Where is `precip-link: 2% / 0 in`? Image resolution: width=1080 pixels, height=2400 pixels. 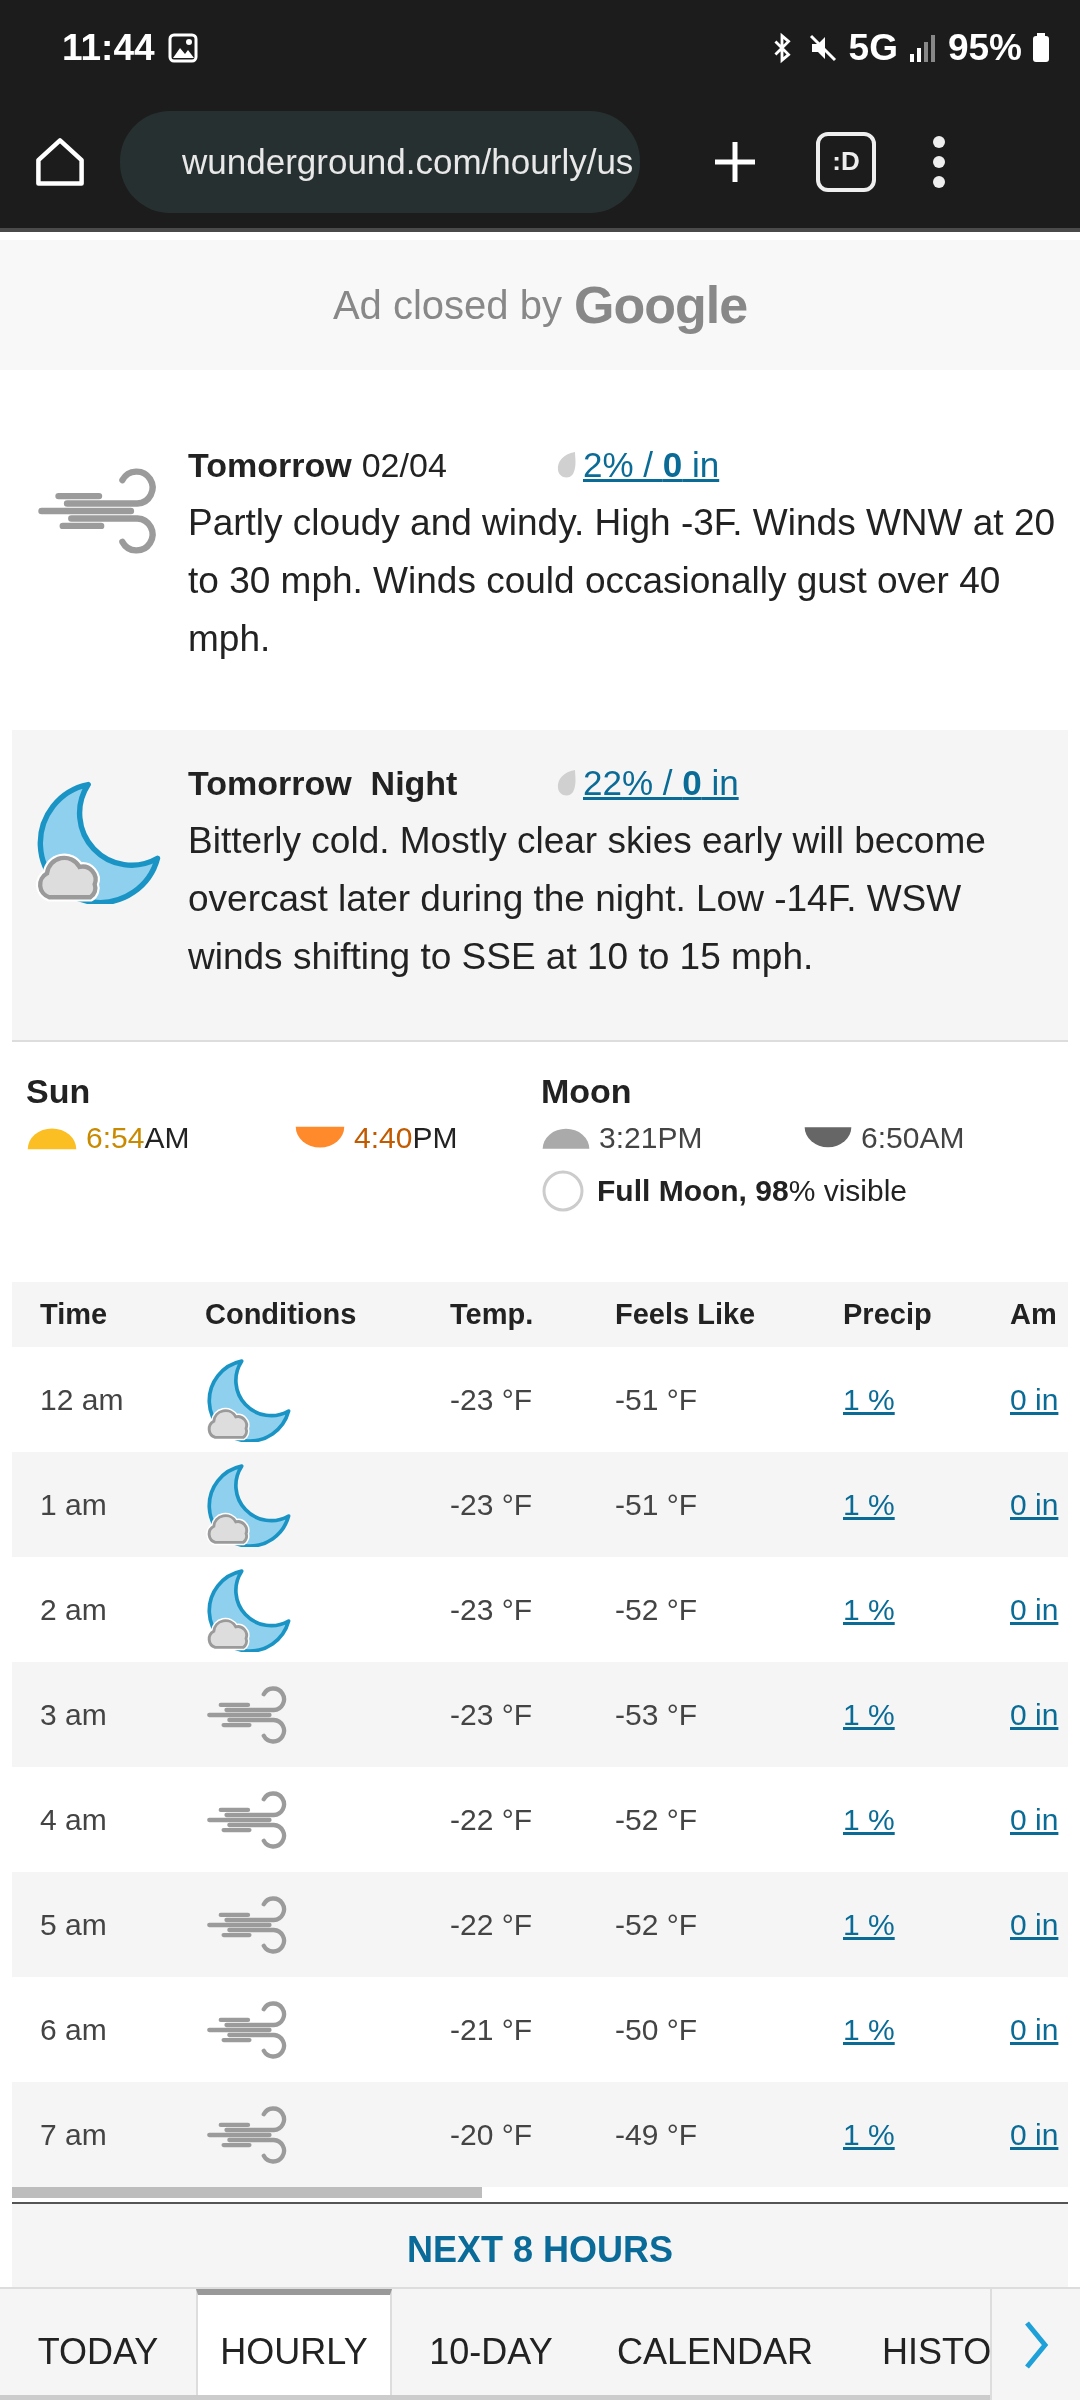 precip-link: 2% / 0 in is located at coordinates (651, 465).